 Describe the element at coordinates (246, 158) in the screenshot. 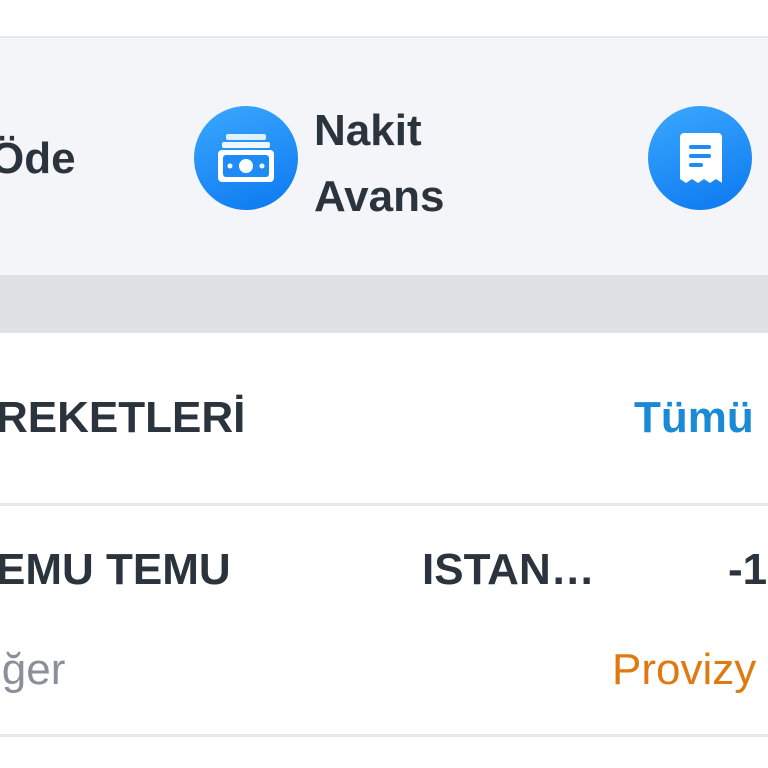

I see `cash-advance-icon` at that location.